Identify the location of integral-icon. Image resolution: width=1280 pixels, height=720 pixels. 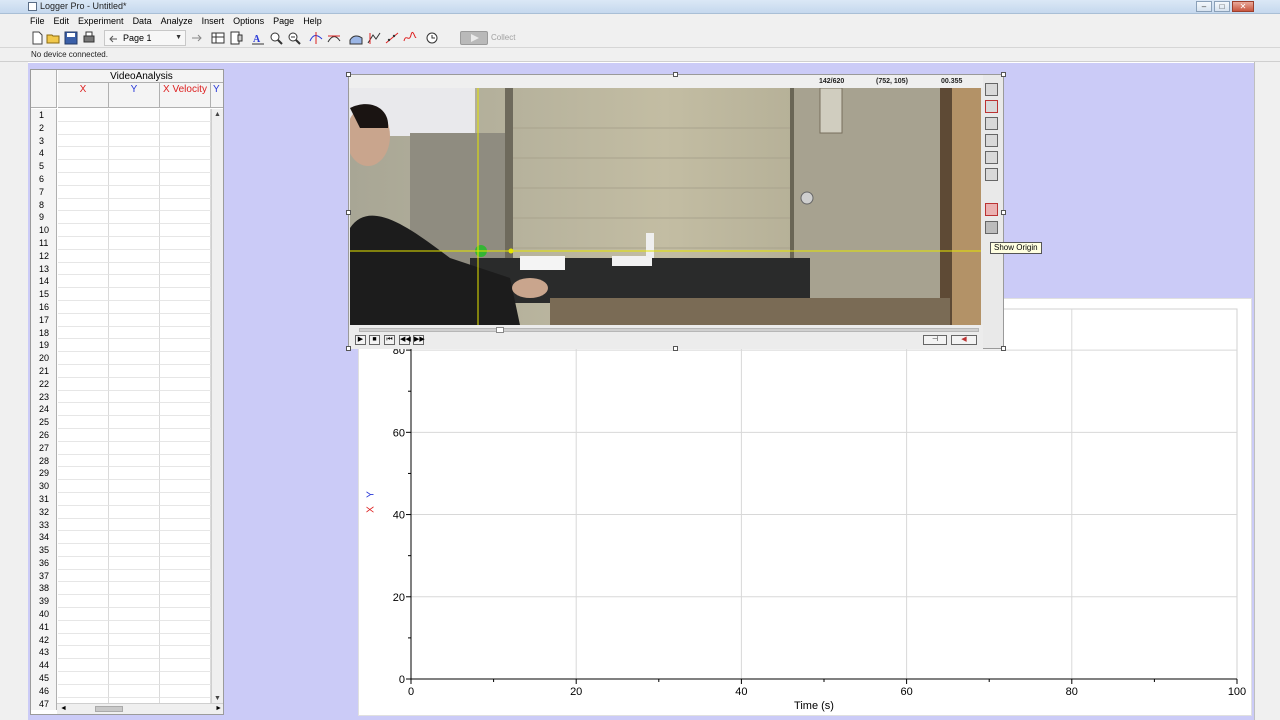
(356, 38).